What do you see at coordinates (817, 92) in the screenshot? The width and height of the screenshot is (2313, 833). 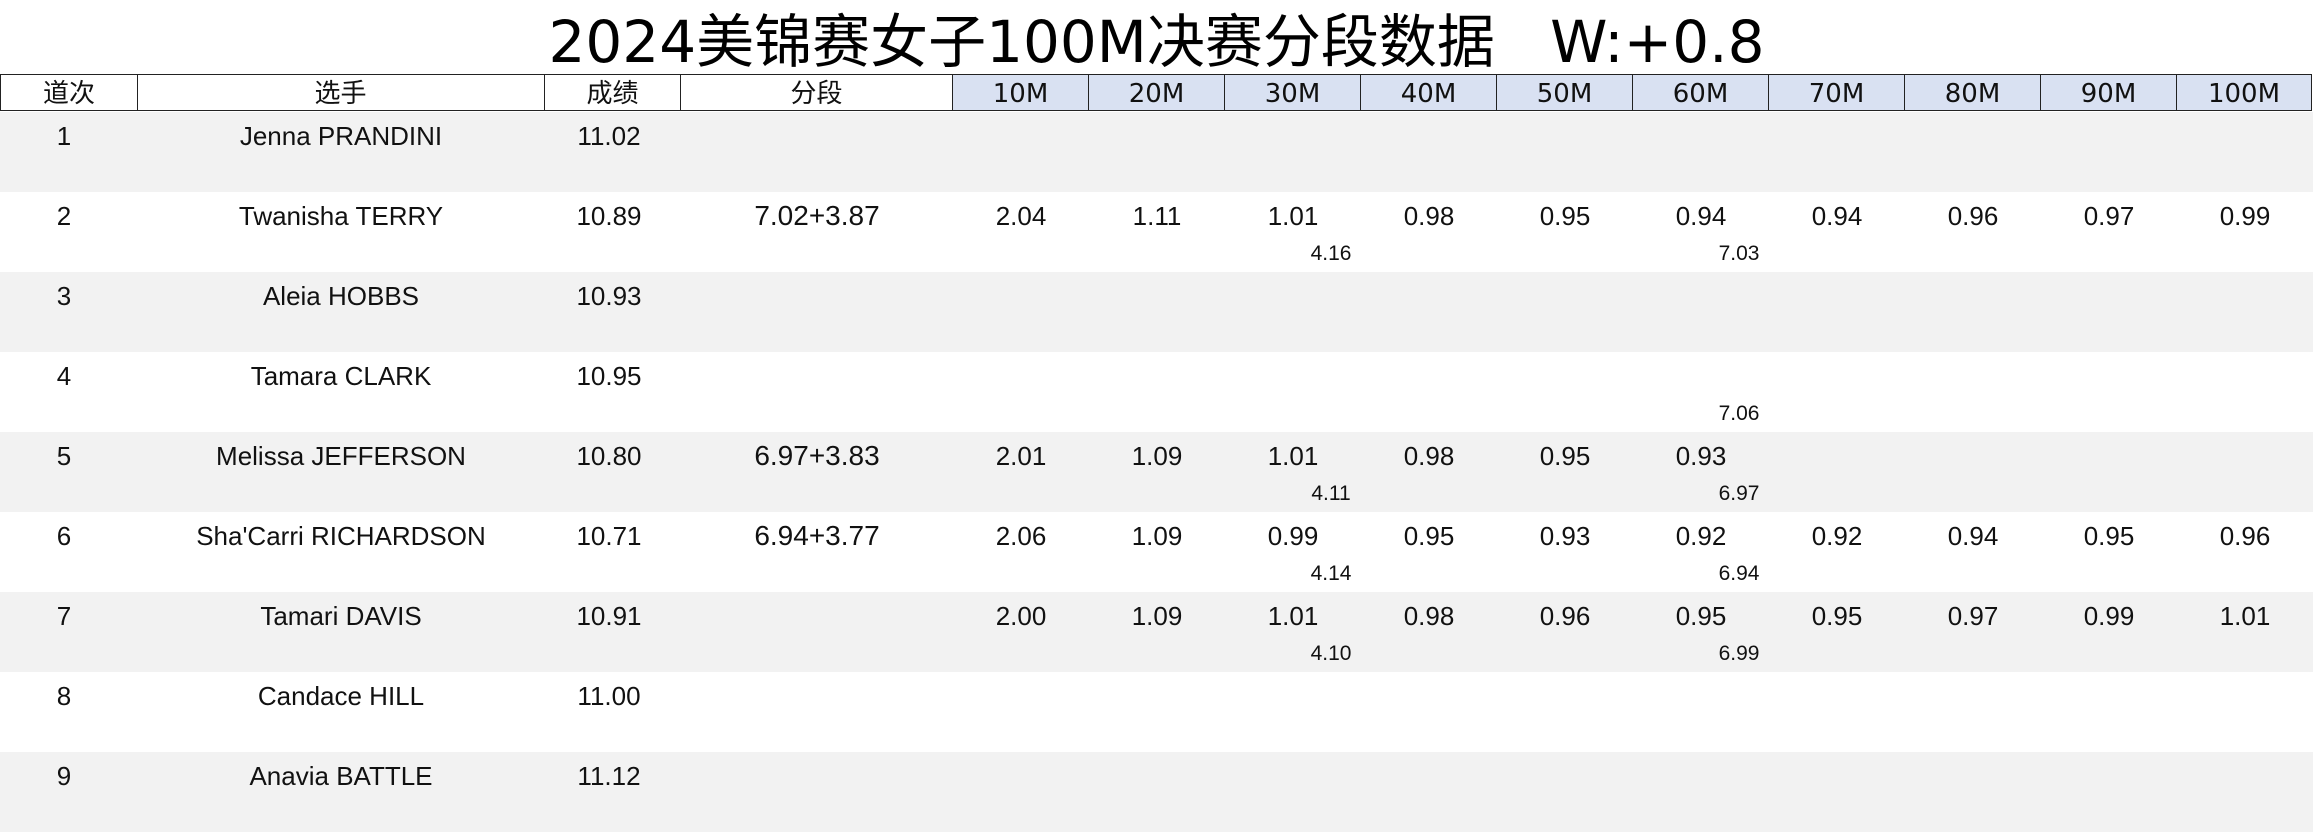 I see `header-segment: 分段` at bounding box center [817, 92].